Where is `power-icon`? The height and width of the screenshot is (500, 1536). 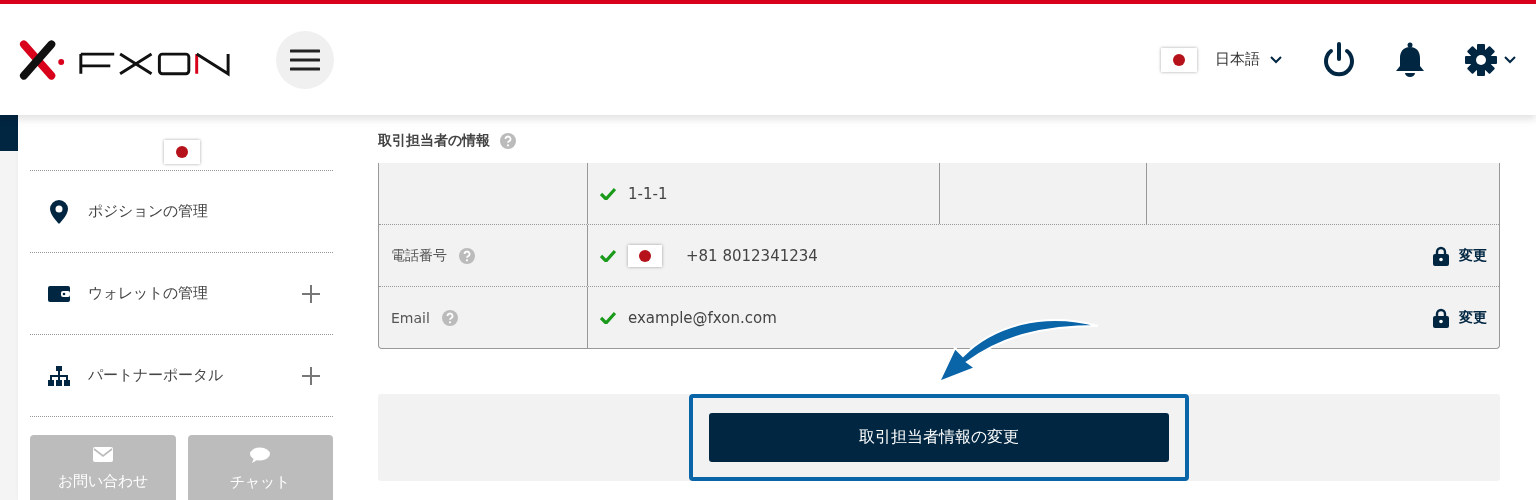 power-icon is located at coordinates (1339, 59).